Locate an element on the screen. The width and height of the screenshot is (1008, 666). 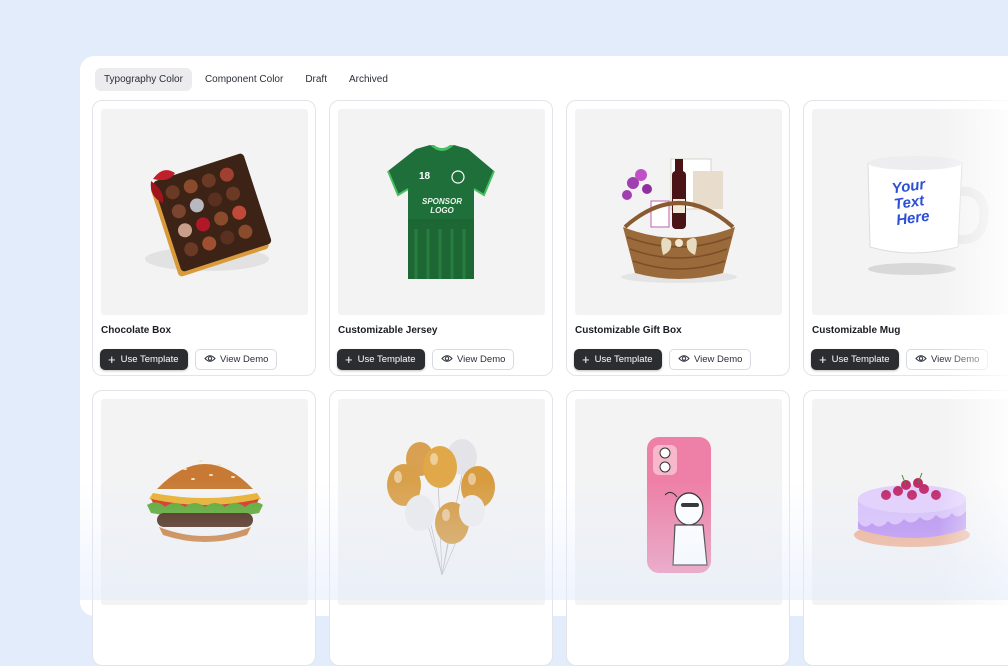
tab-typography-color: Typography Color is located at coordinates (143, 79).